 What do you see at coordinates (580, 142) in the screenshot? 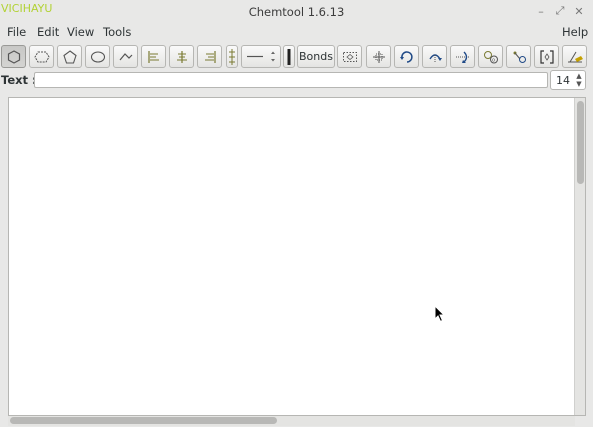
I see `vertical-scroll-thumb` at bounding box center [580, 142].